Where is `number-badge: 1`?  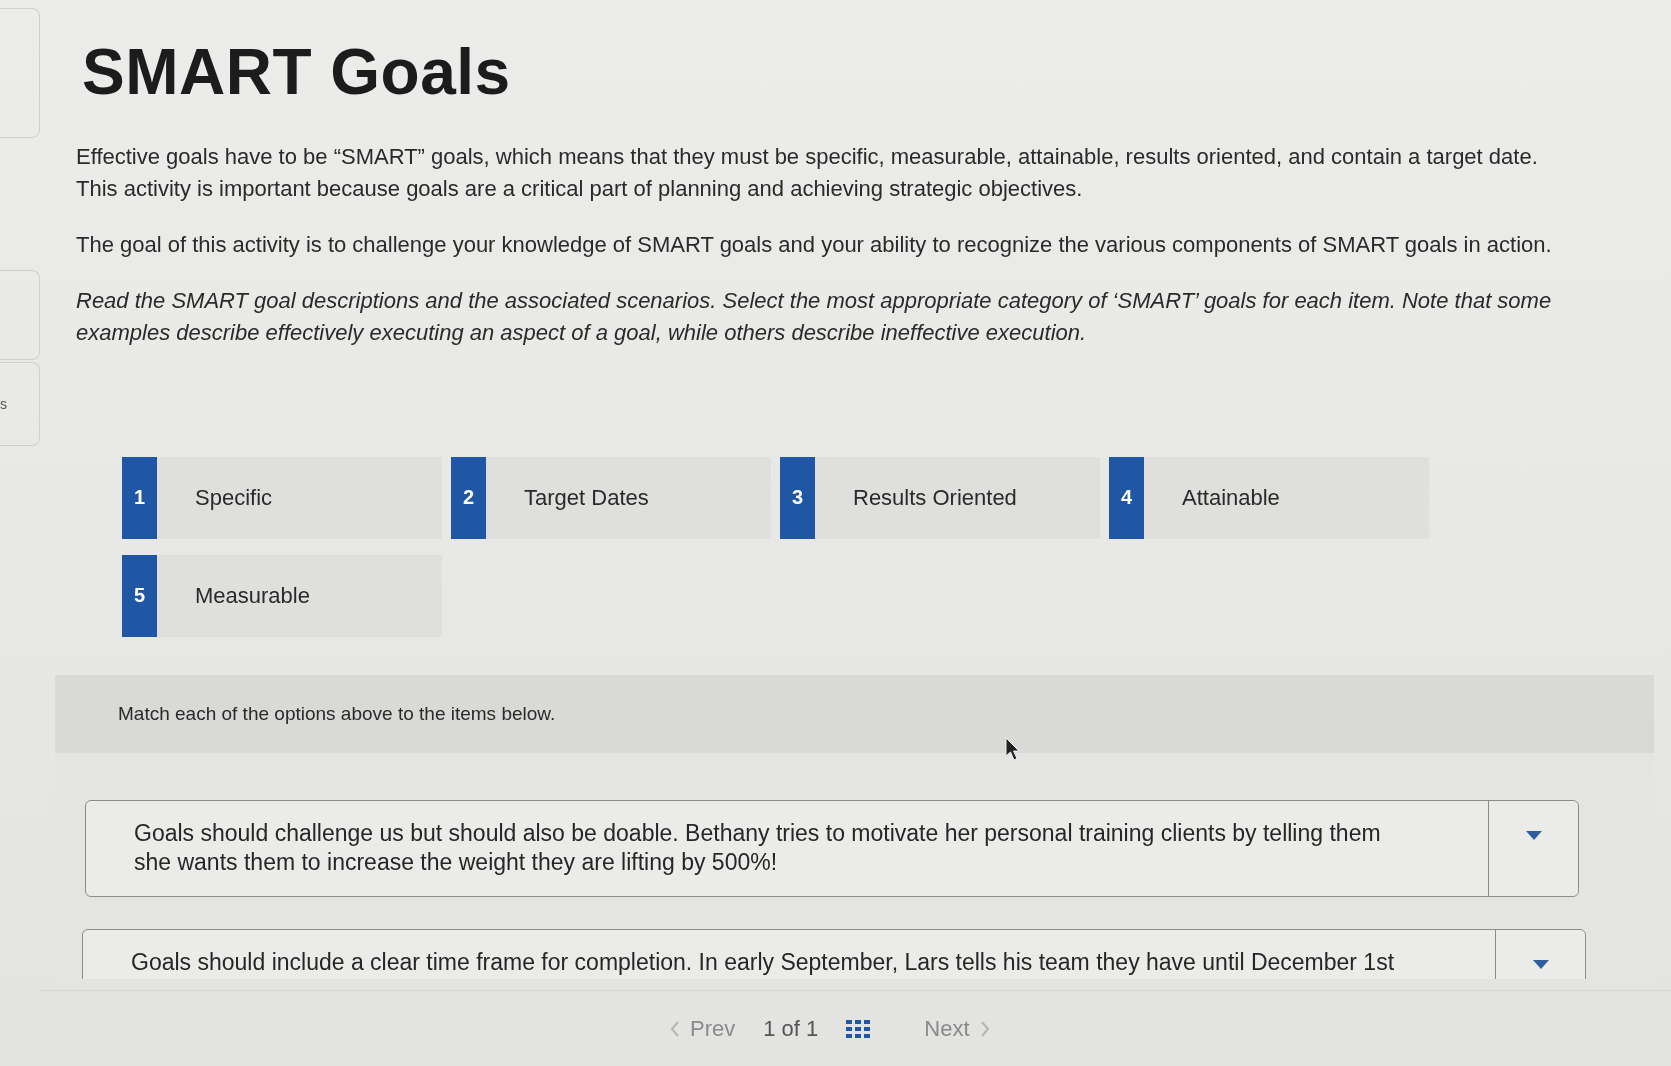 number-badge: 1 is located at coordinates (139, 497).